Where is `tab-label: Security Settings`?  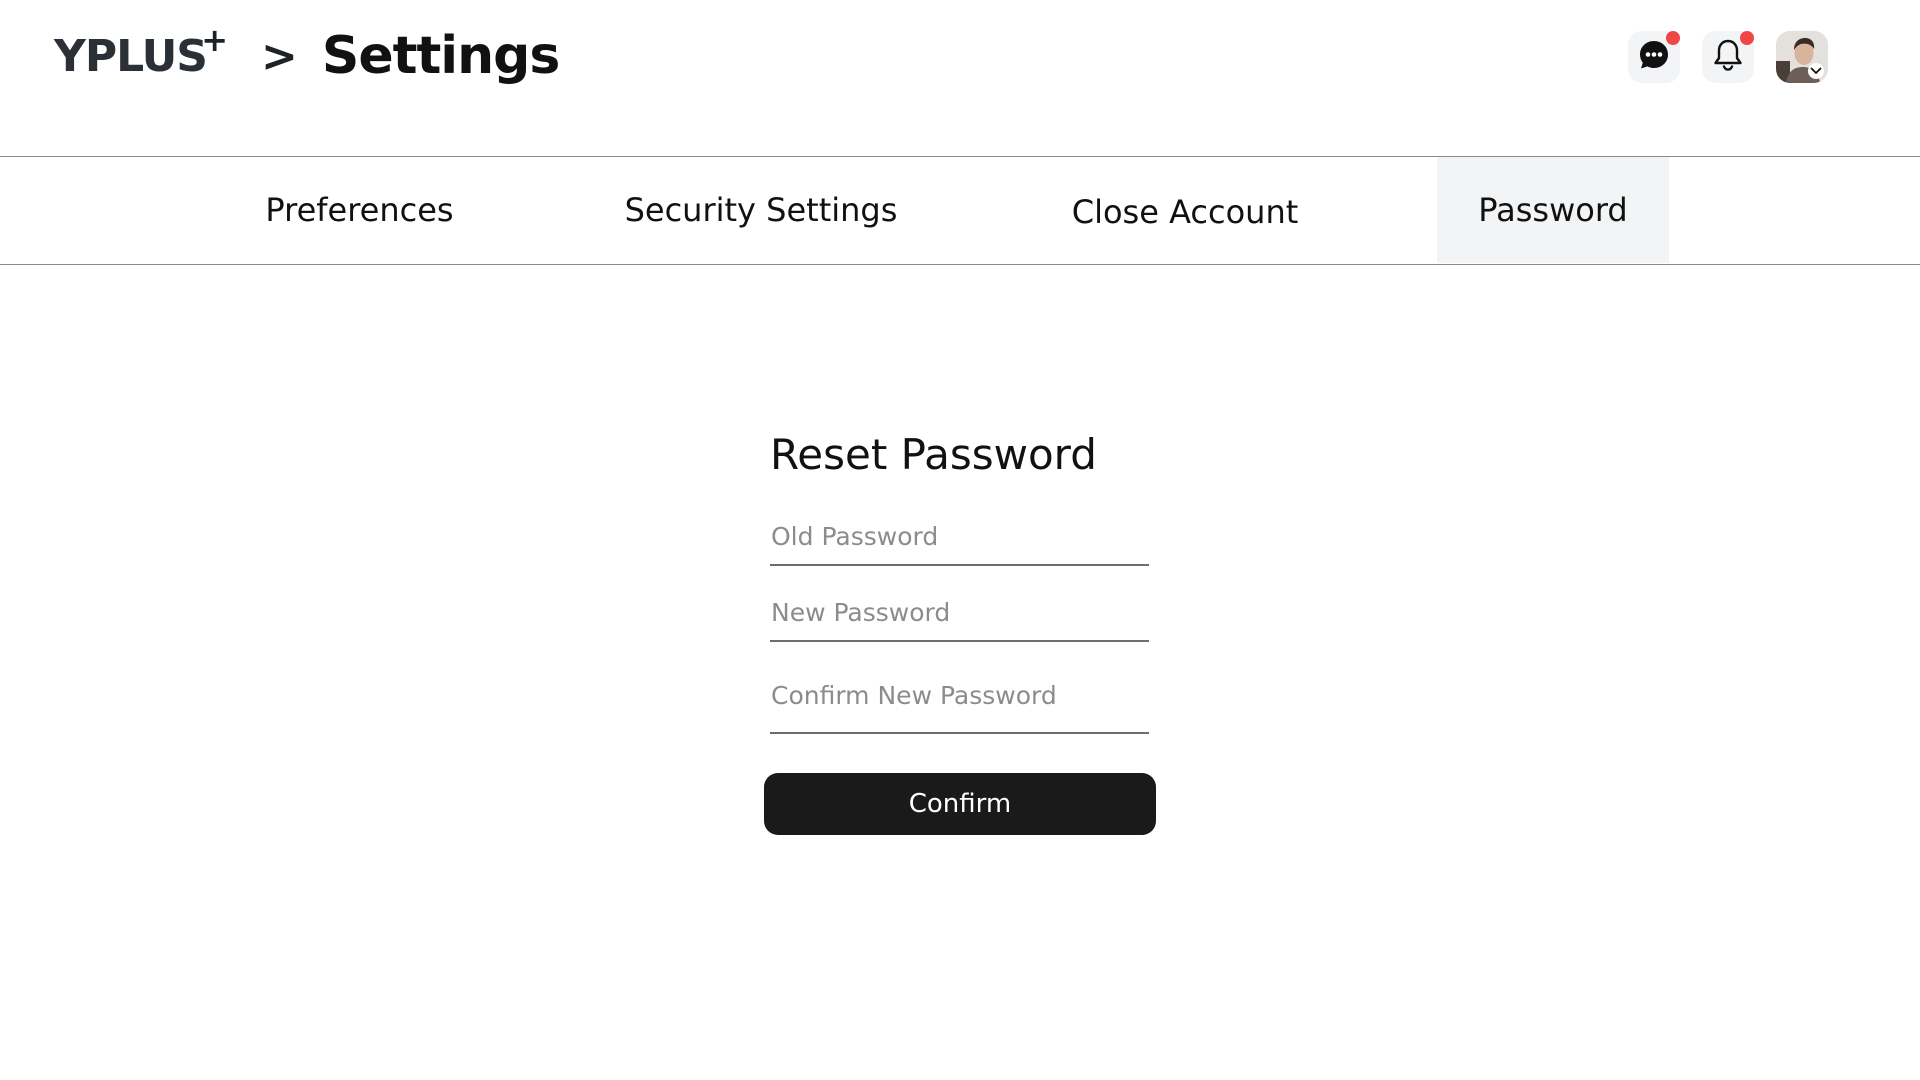 tab-label: Security Settings is located at coordinates (761, 210).